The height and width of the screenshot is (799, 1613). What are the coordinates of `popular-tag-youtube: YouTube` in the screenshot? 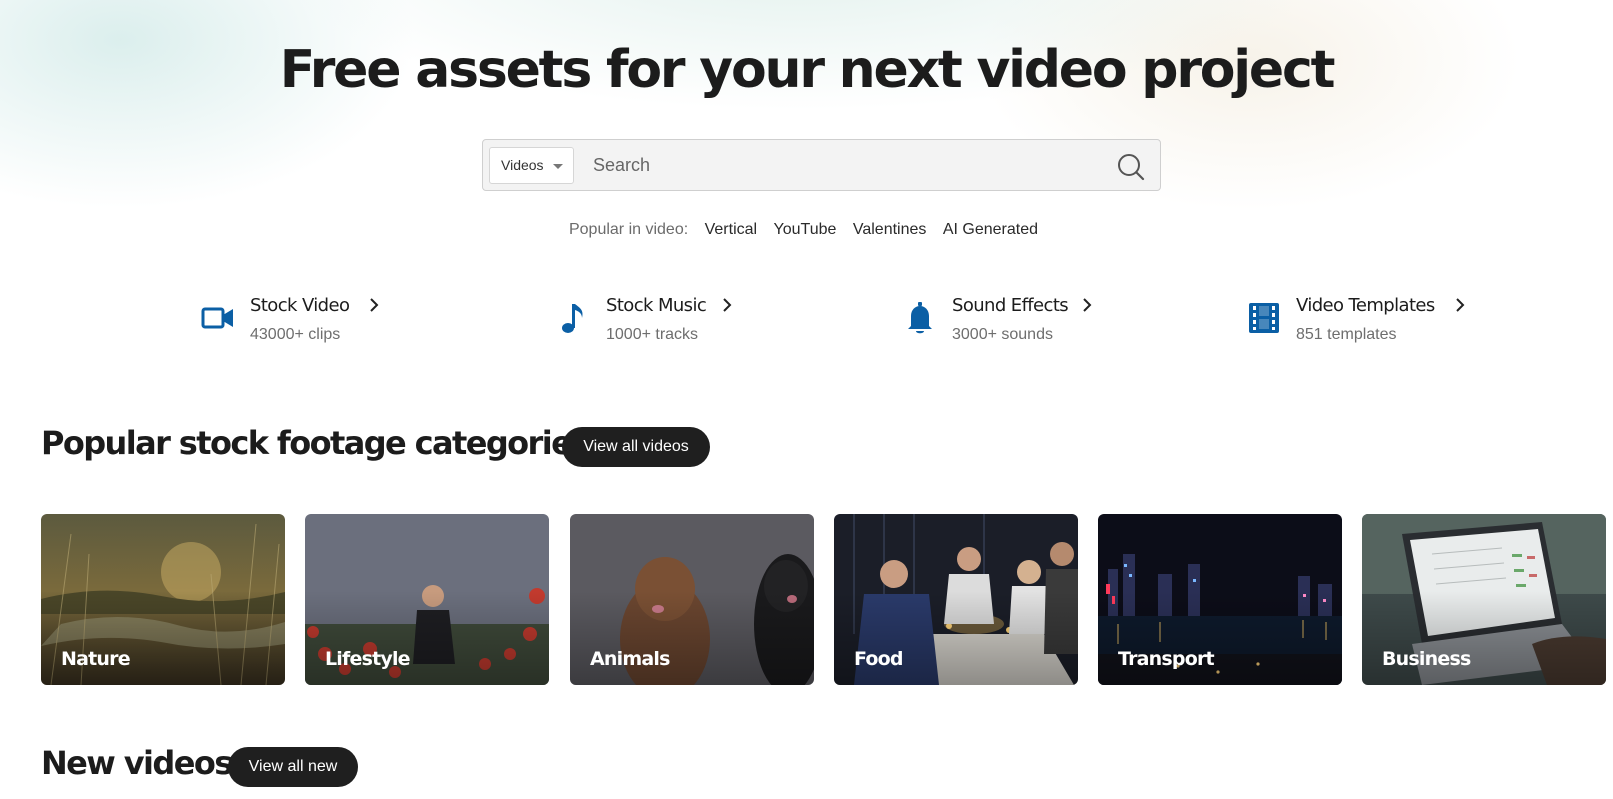 It's located at (805, 229).